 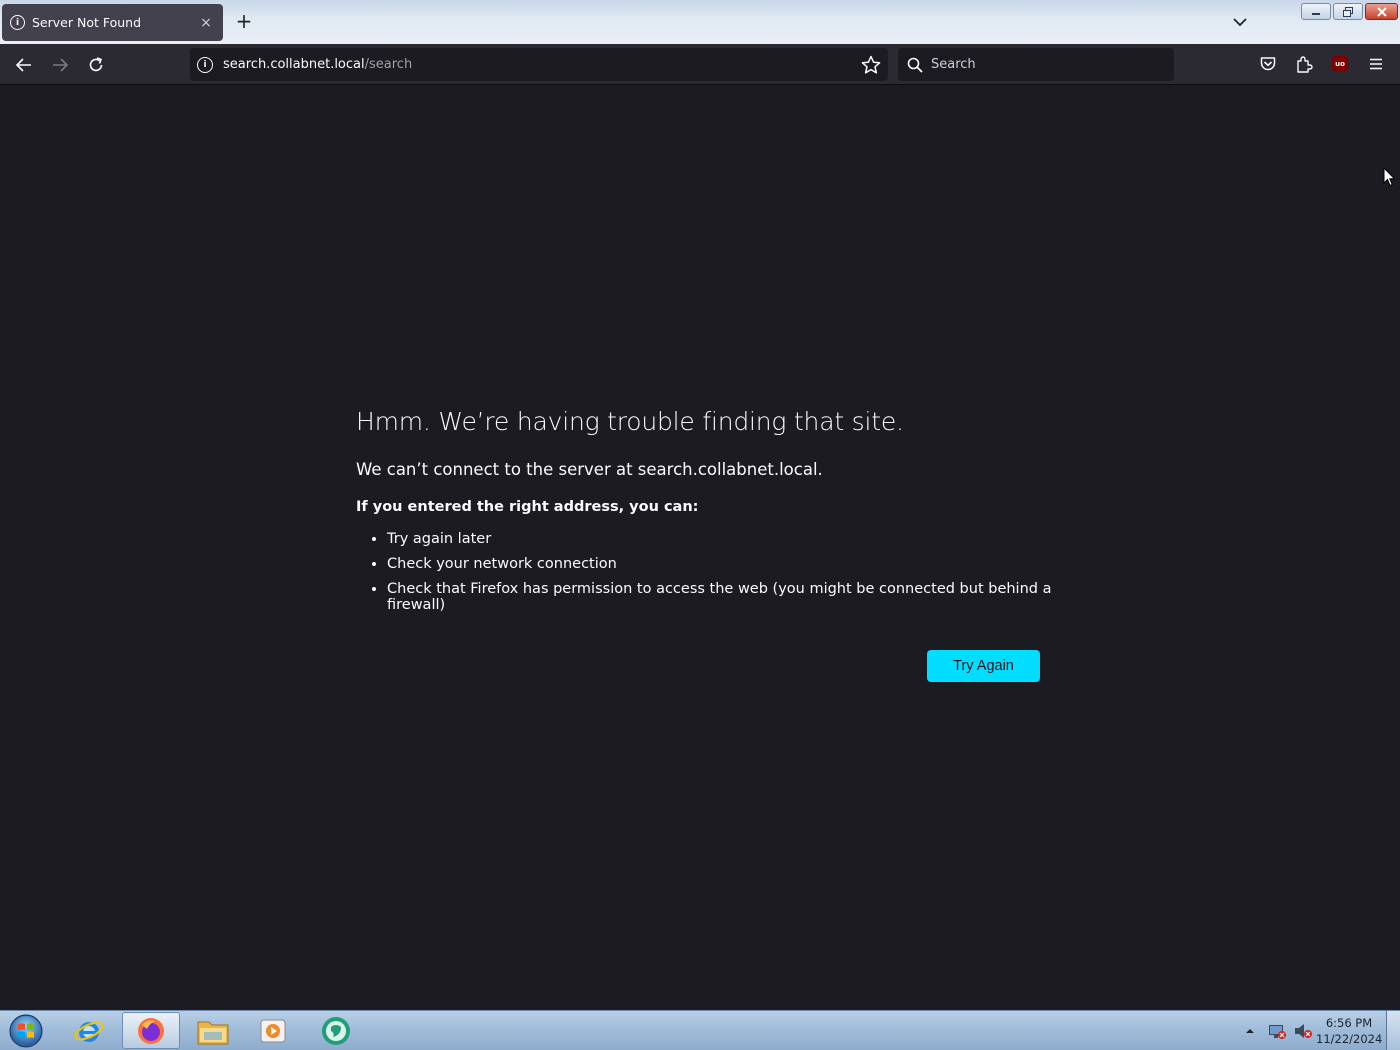 I want to click on arrow-left-icon, so click(x=23, y=65).